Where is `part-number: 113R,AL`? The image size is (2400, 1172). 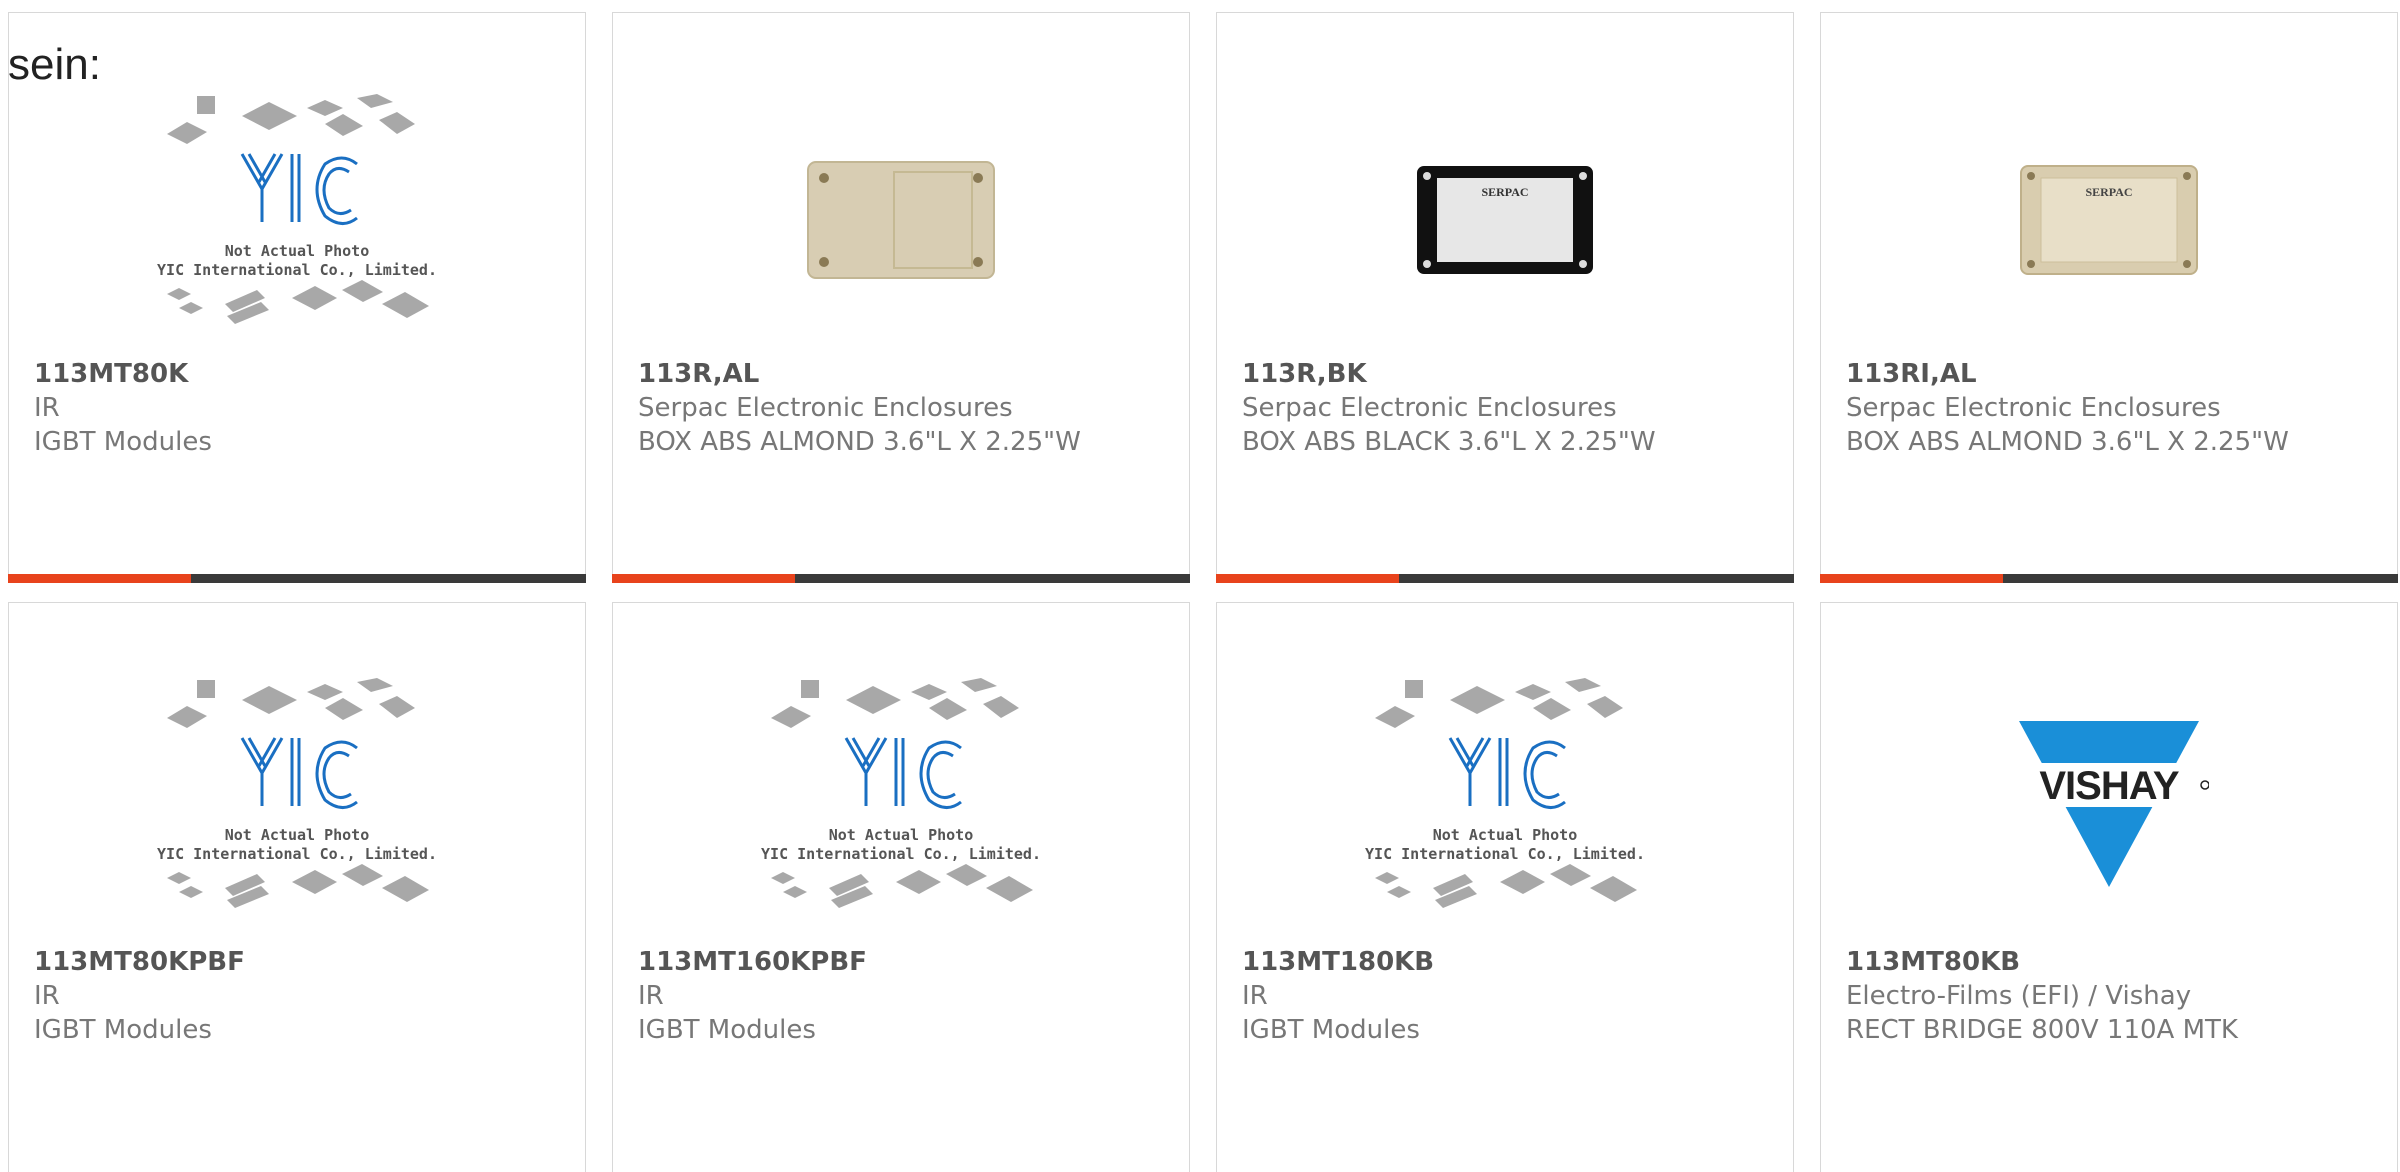 part-number: 113R,AL is located at coordinates (893, 374).